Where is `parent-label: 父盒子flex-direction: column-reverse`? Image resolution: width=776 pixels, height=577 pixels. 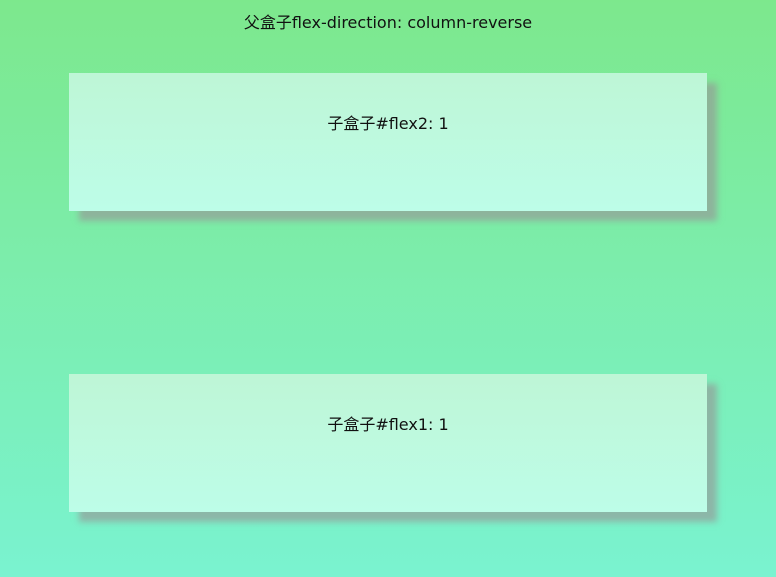
parent-label: 父盒子flex-direction: column-reverse is located at coordinates (388, 22).